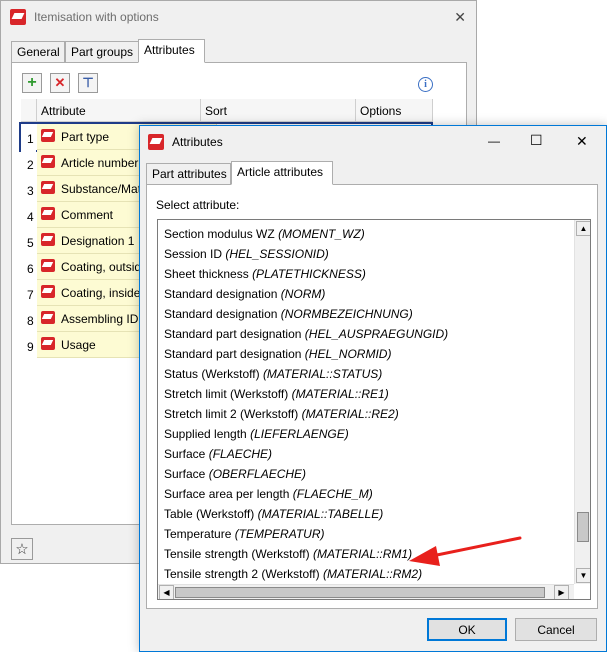 The image size is (607, 652). I want to click on grid-header-attribute-label: Attribute, so click(63, 111).